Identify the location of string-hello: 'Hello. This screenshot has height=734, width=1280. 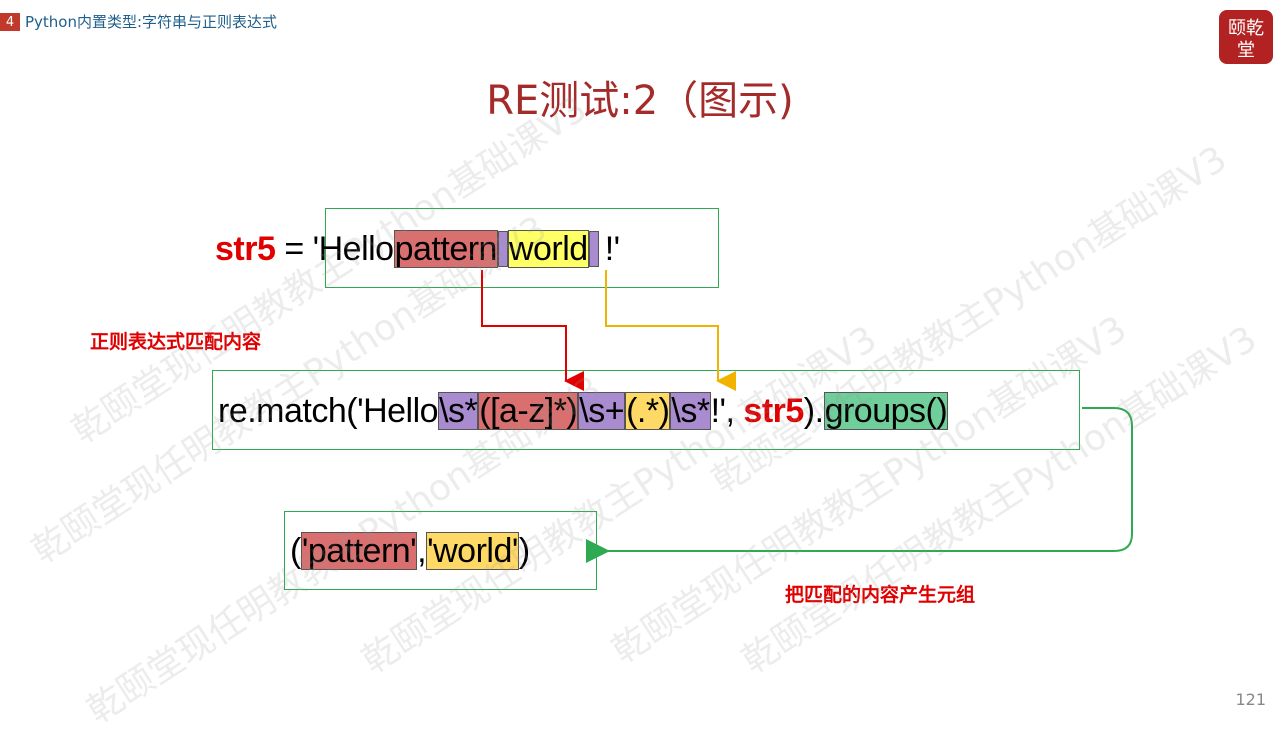
(353, 249).